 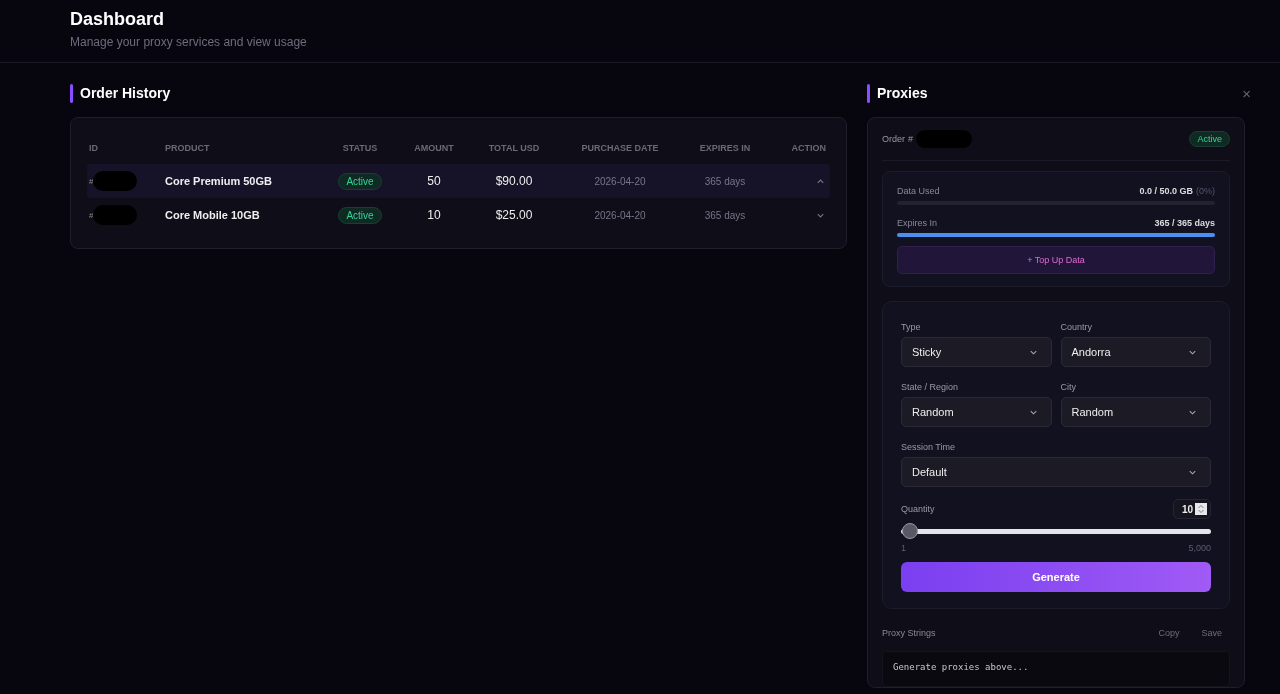 I want to click on slider-min: 1, so click(x=903, y=548).